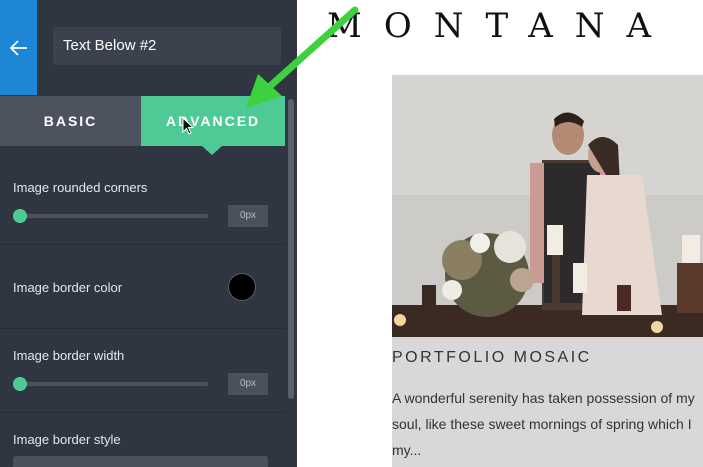 Image resolution: width=703 pixels, height=467 pixels. What do you see at coordinates (212, 150) in the screenshot?
I see `active-tab-pointer` at bounding box center [212, 150].